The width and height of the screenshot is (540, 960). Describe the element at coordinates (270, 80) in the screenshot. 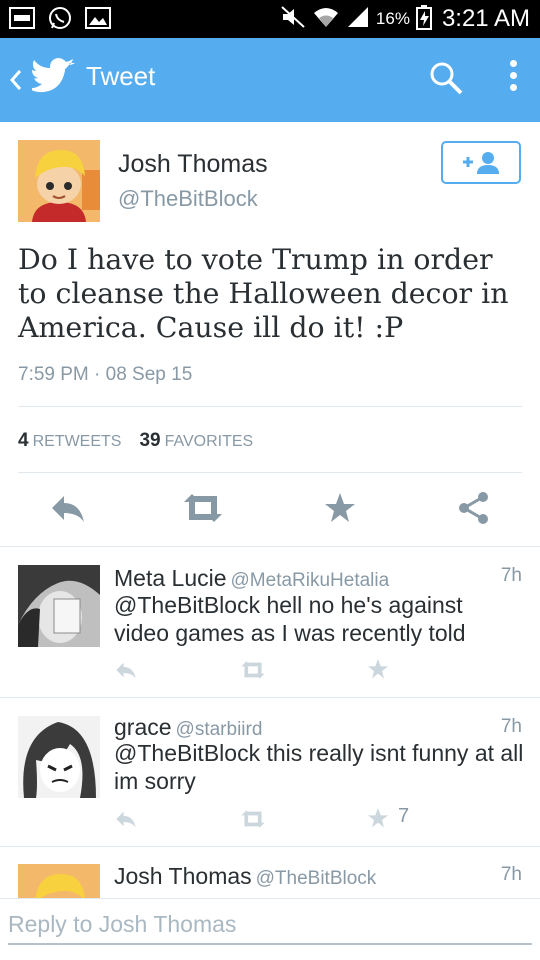

I see `app-bar: Tweet` at that location.